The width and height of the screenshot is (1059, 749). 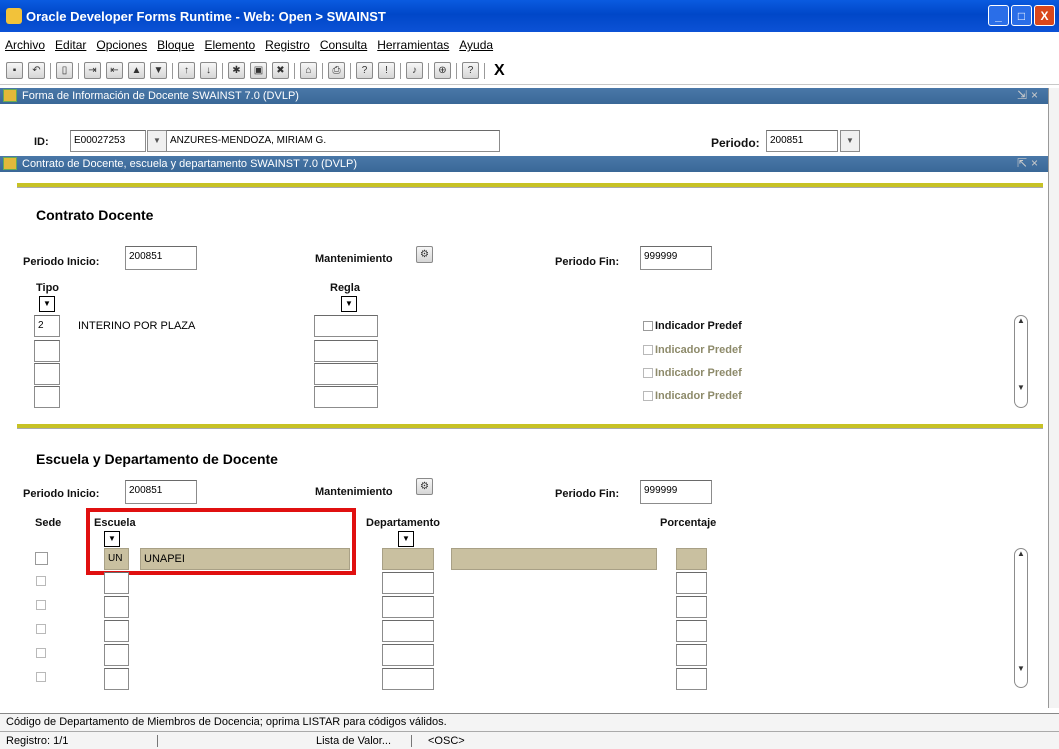 I want to click on previous-record-icon: ↑, so click(x=186, y=70).